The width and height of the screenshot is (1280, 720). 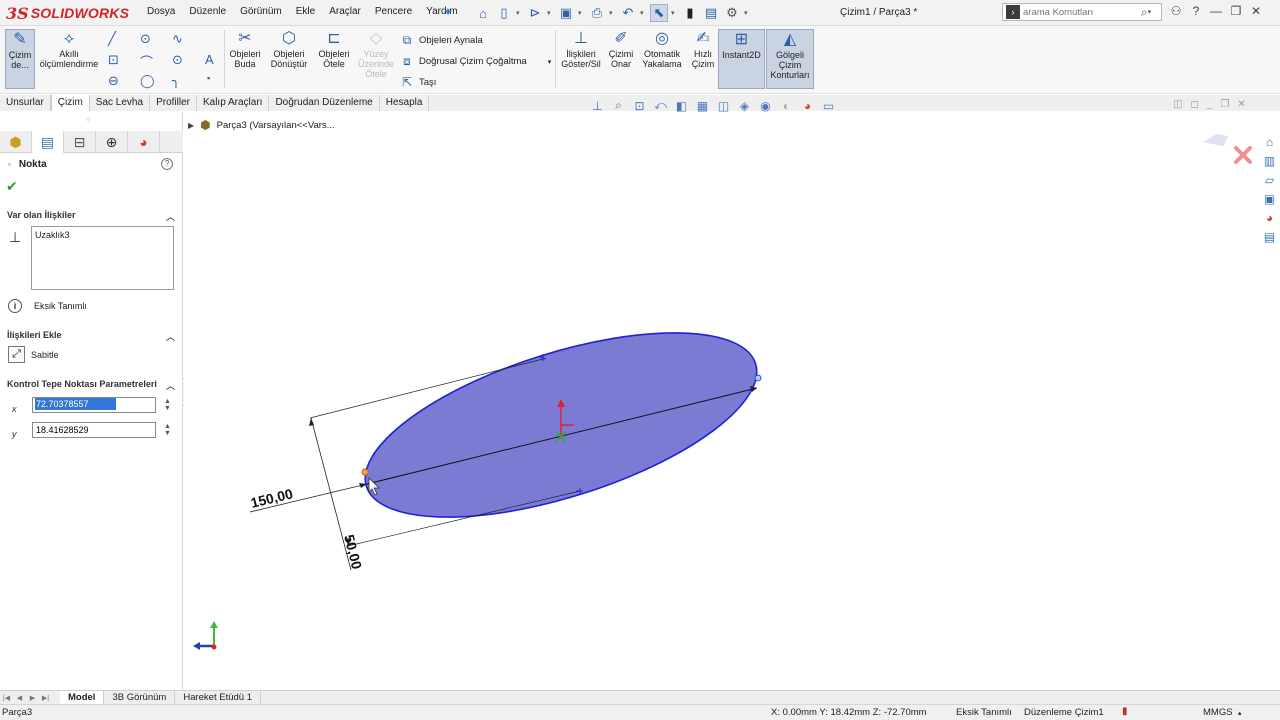 I want to click on doc-minimize-icon: _, so click(x=1210, y=104).